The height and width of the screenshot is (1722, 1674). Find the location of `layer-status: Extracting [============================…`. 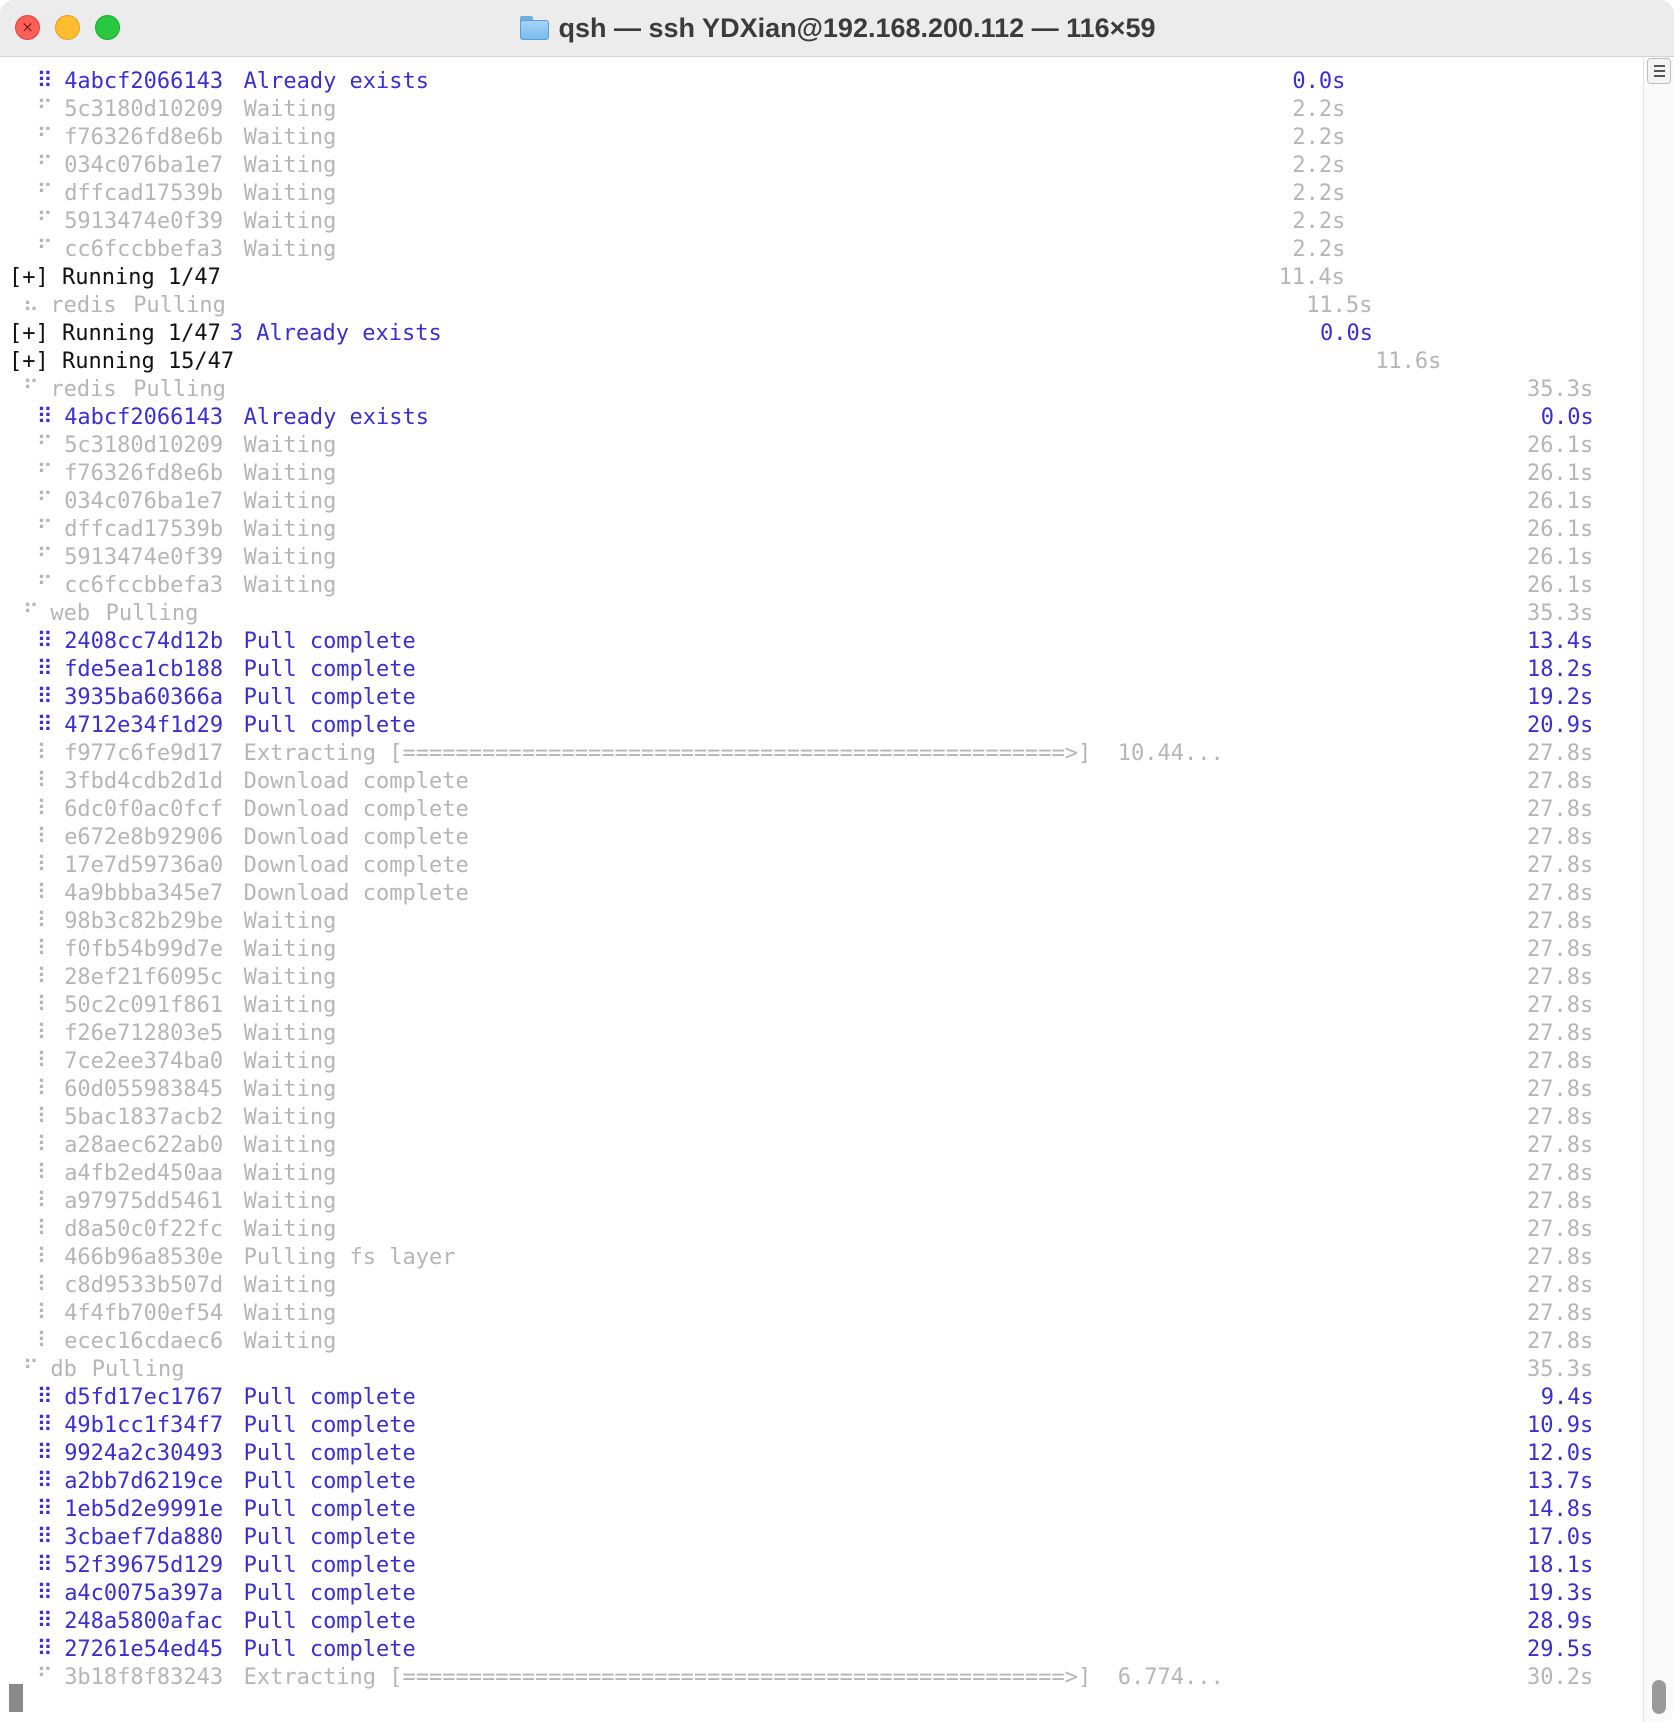

layer-status: Extracting [============================… is located at coordinates (733, 1677).